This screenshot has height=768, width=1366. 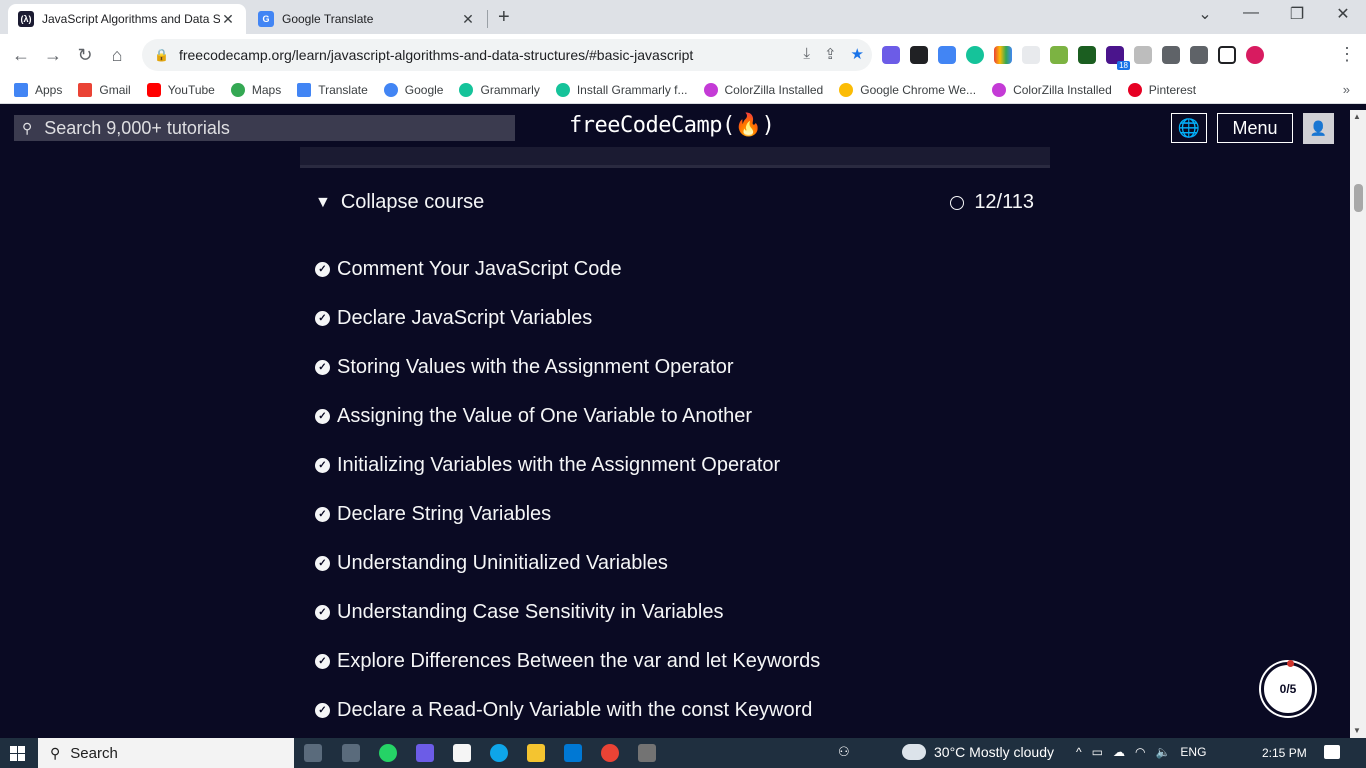 I want to click on lock-icon: 🔒, so click(x=161, y=55).